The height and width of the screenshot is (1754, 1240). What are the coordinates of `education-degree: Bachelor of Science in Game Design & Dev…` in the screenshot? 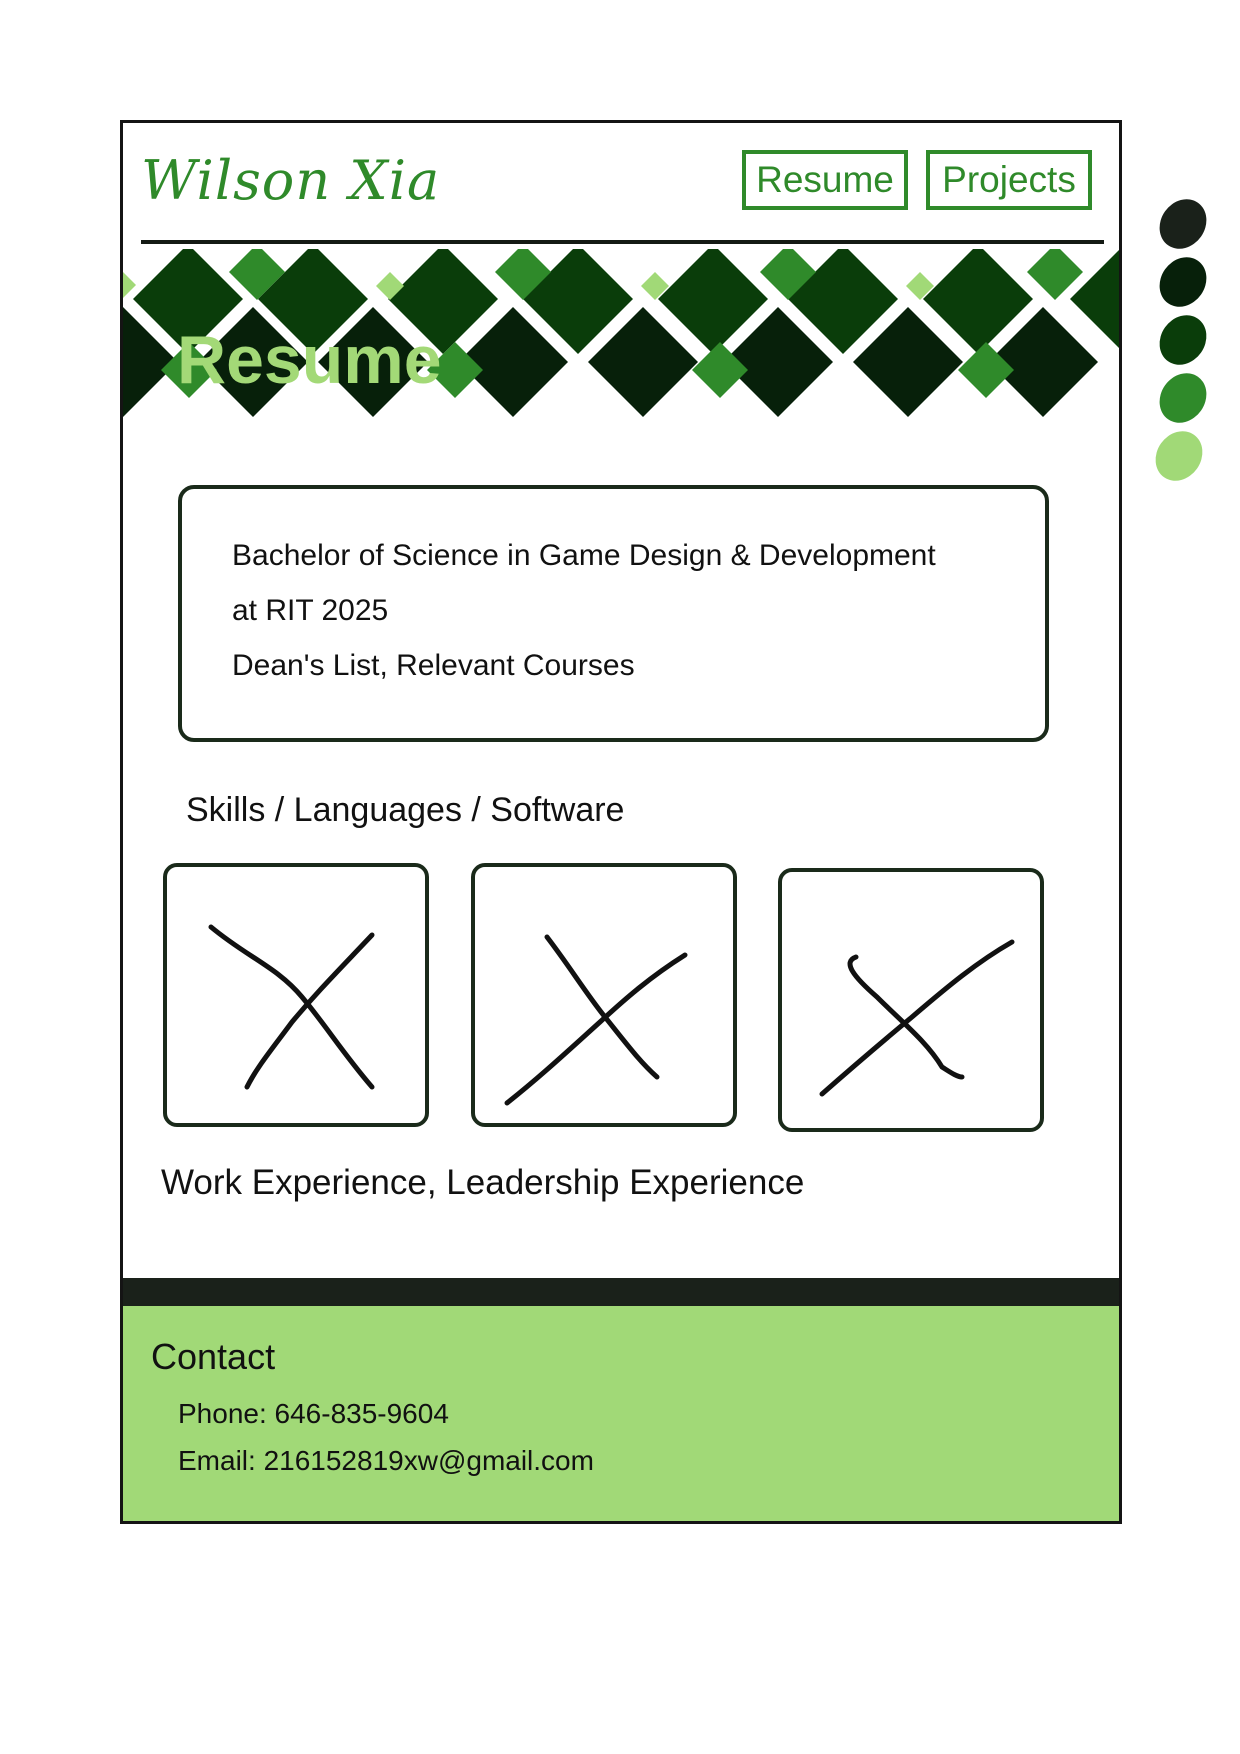 It's located at (584, 555).